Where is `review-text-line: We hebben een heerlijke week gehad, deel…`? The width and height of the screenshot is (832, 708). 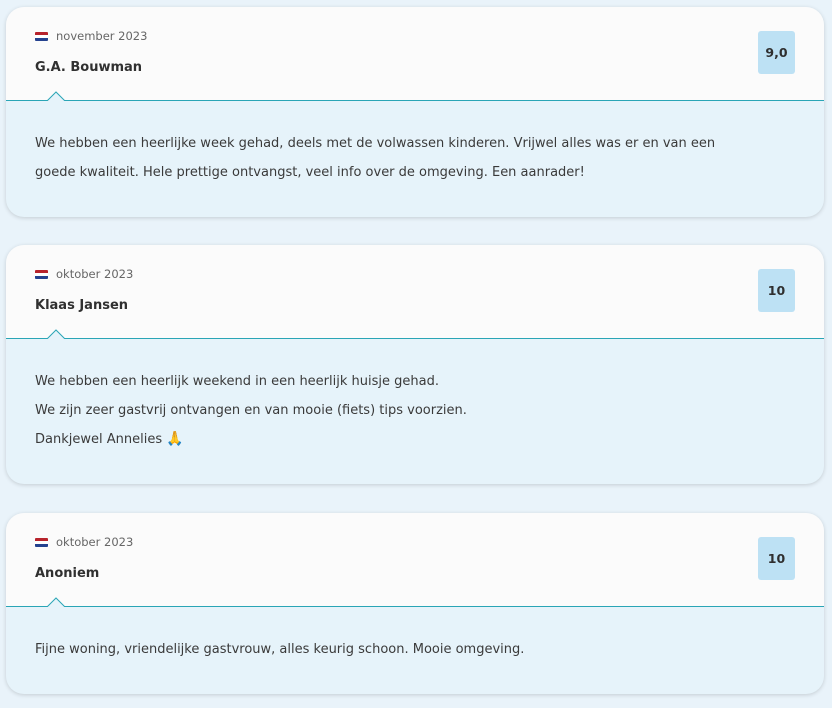 review-text-line: We hebben een heerlijke week gehad, deel… is located at coordinates (375, 143).